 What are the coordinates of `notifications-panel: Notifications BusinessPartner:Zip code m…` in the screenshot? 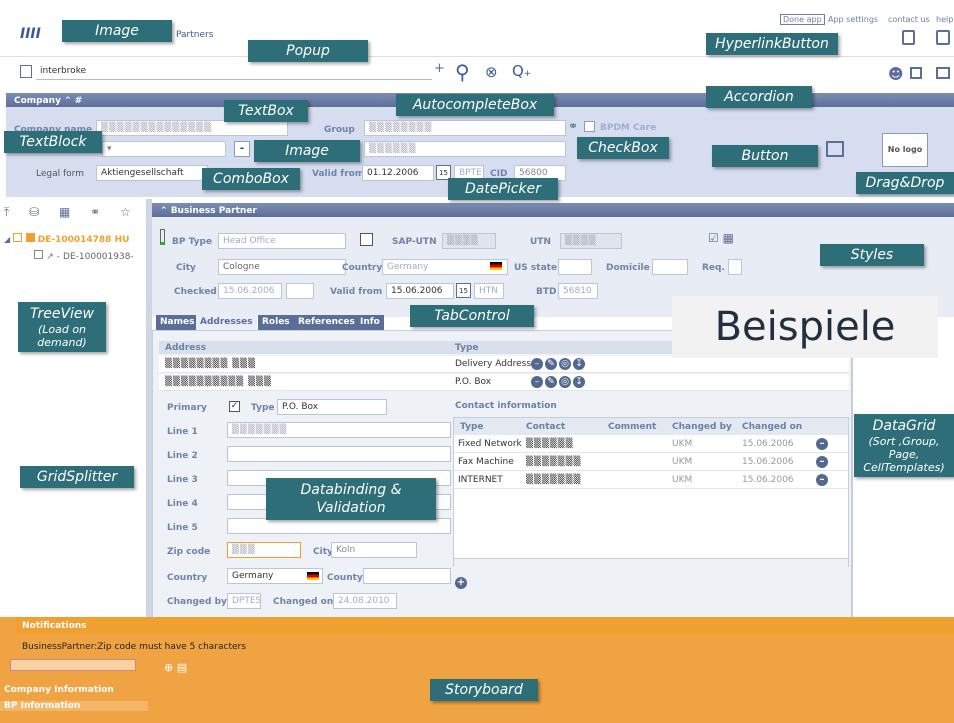 It's located at (477, 670).